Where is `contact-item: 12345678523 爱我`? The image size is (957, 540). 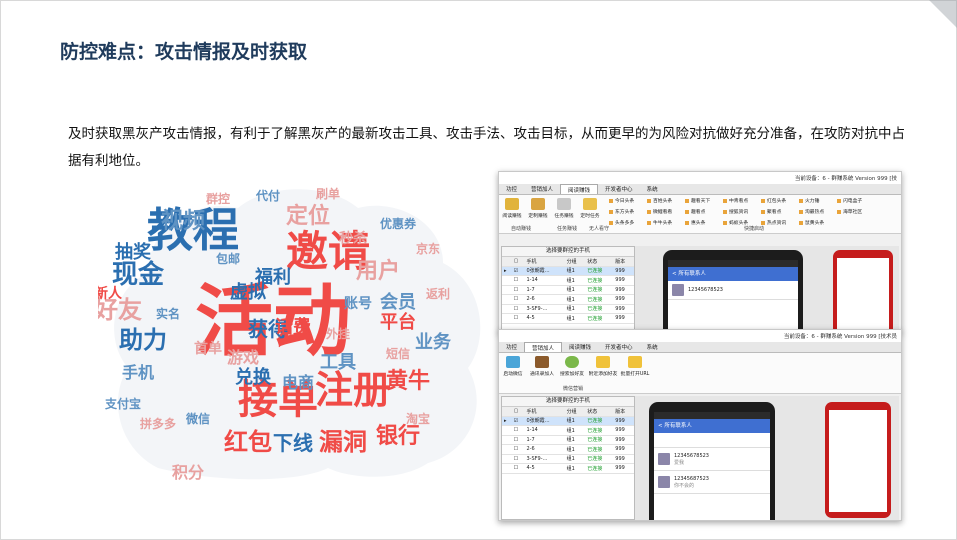
contact-item: 12345678523 爱我 is located at coordinates (712, 459).